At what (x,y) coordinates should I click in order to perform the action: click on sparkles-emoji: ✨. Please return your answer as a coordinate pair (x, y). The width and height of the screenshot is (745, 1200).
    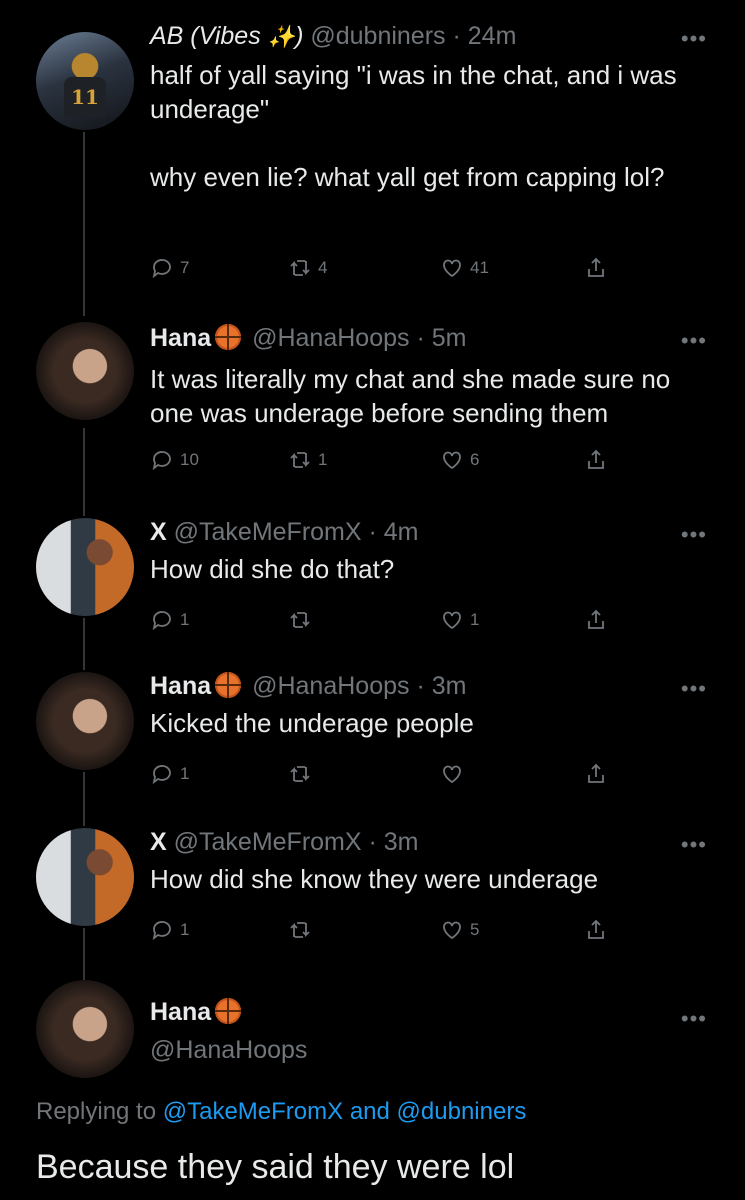
    Looking at the image, I should click on (281, 36).